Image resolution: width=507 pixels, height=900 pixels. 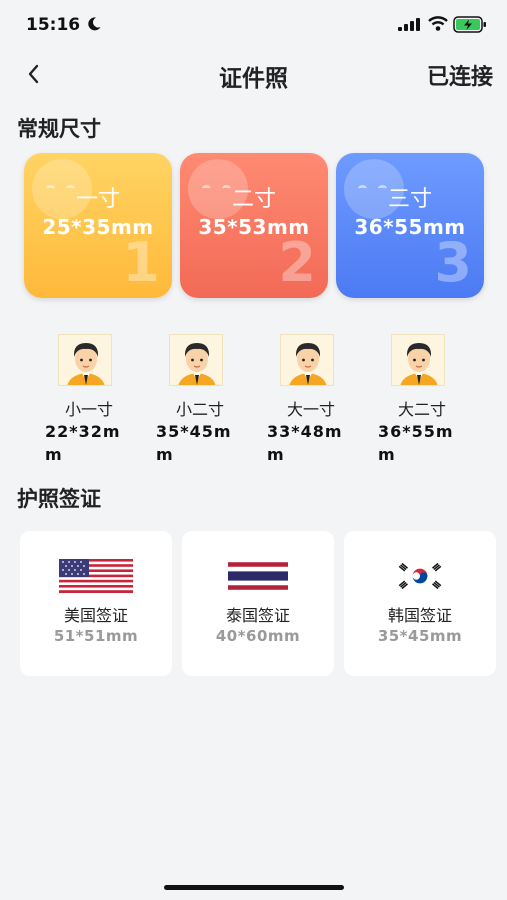 I want to click on small-size-name: 大一寸, so click(x=311, y=409).